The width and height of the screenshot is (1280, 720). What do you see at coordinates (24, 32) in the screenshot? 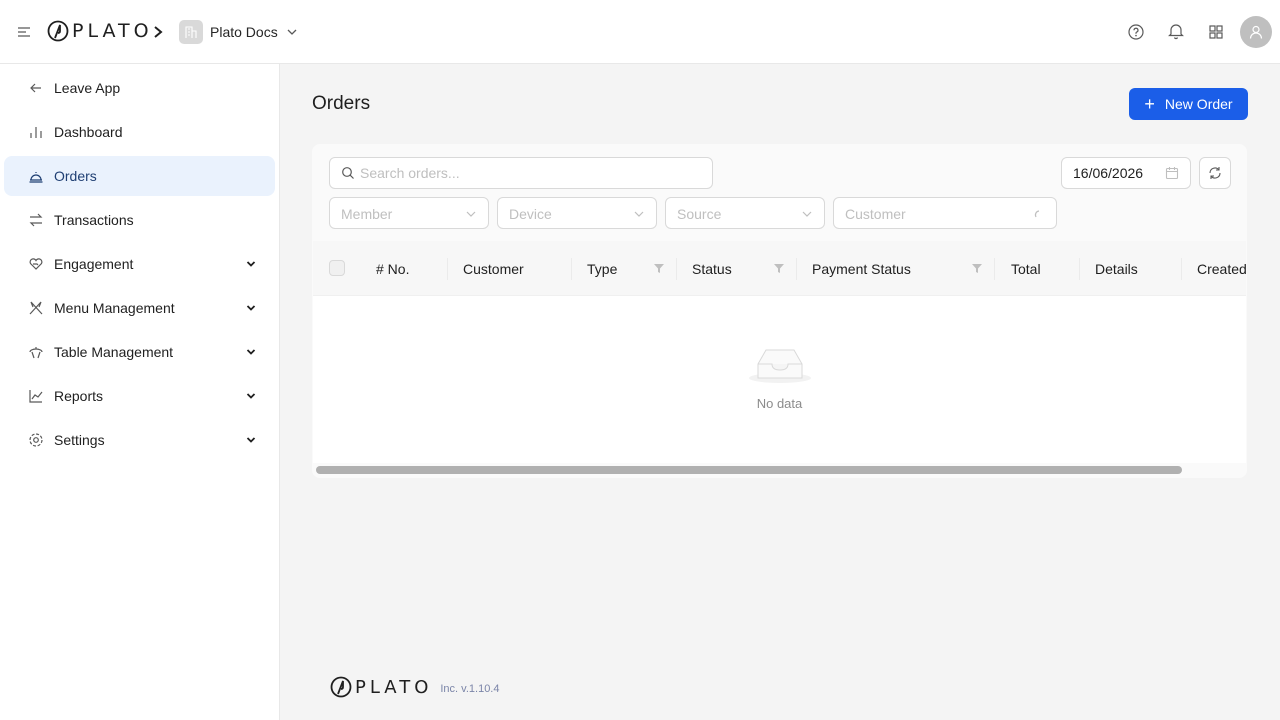
I see `menu-toggle-icon` at bounding box center [24, 32].